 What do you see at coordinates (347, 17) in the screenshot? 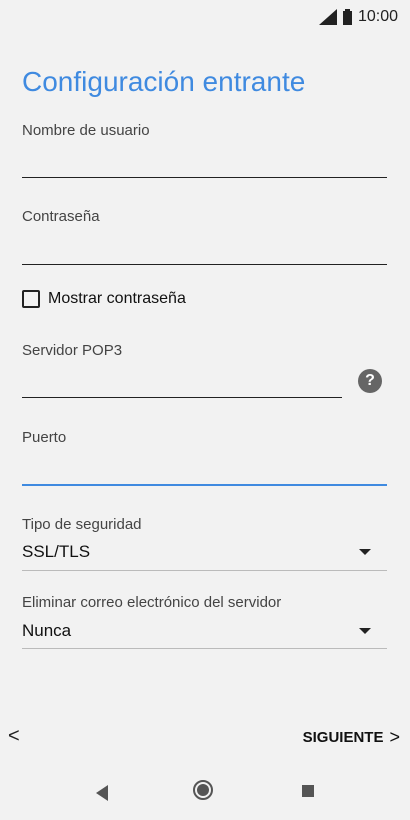
I see `battery-icon` at bounding box center [347, 17].